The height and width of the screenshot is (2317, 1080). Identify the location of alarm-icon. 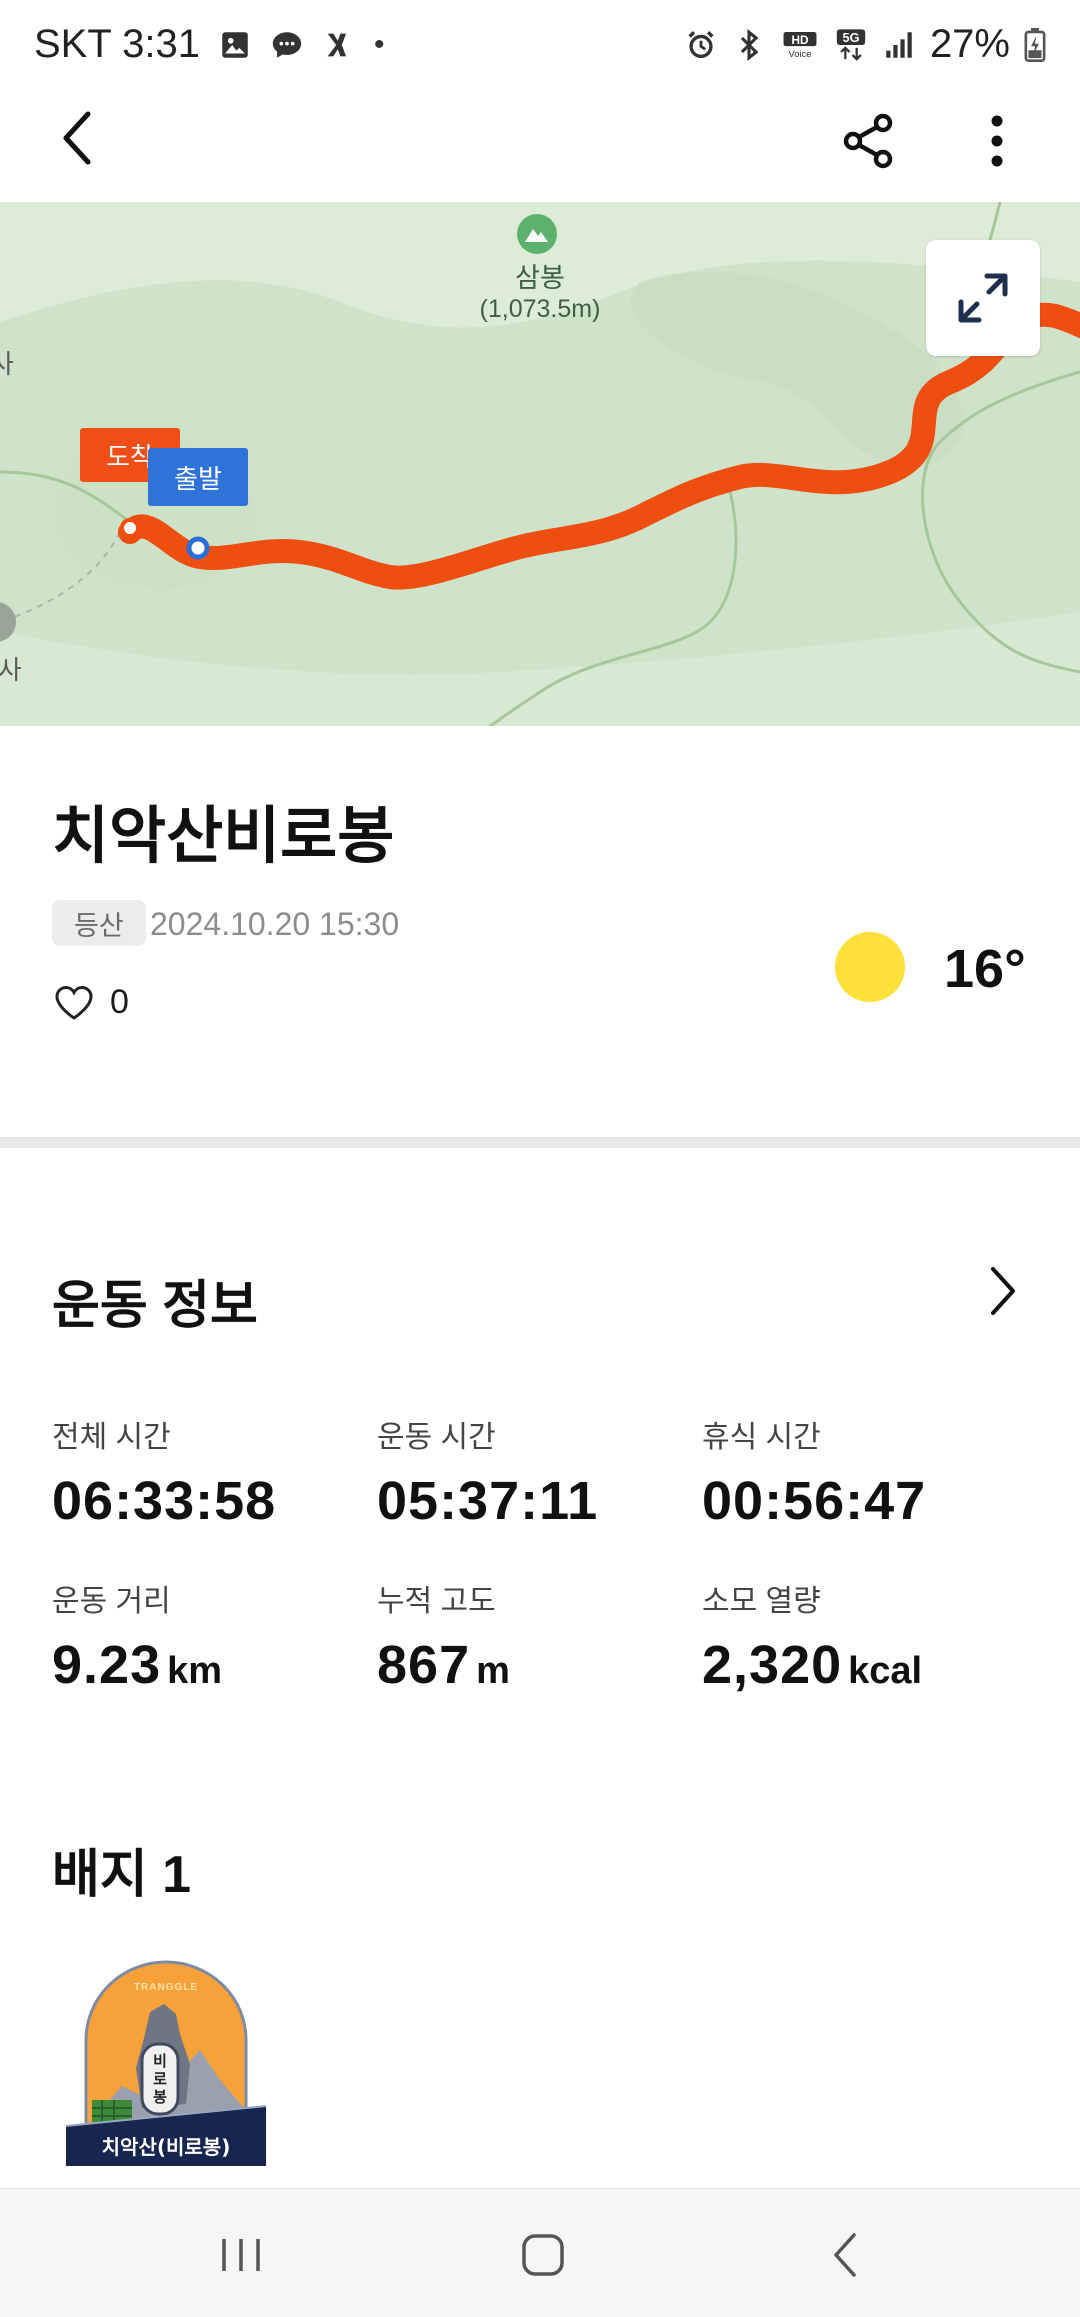
(701, 44).